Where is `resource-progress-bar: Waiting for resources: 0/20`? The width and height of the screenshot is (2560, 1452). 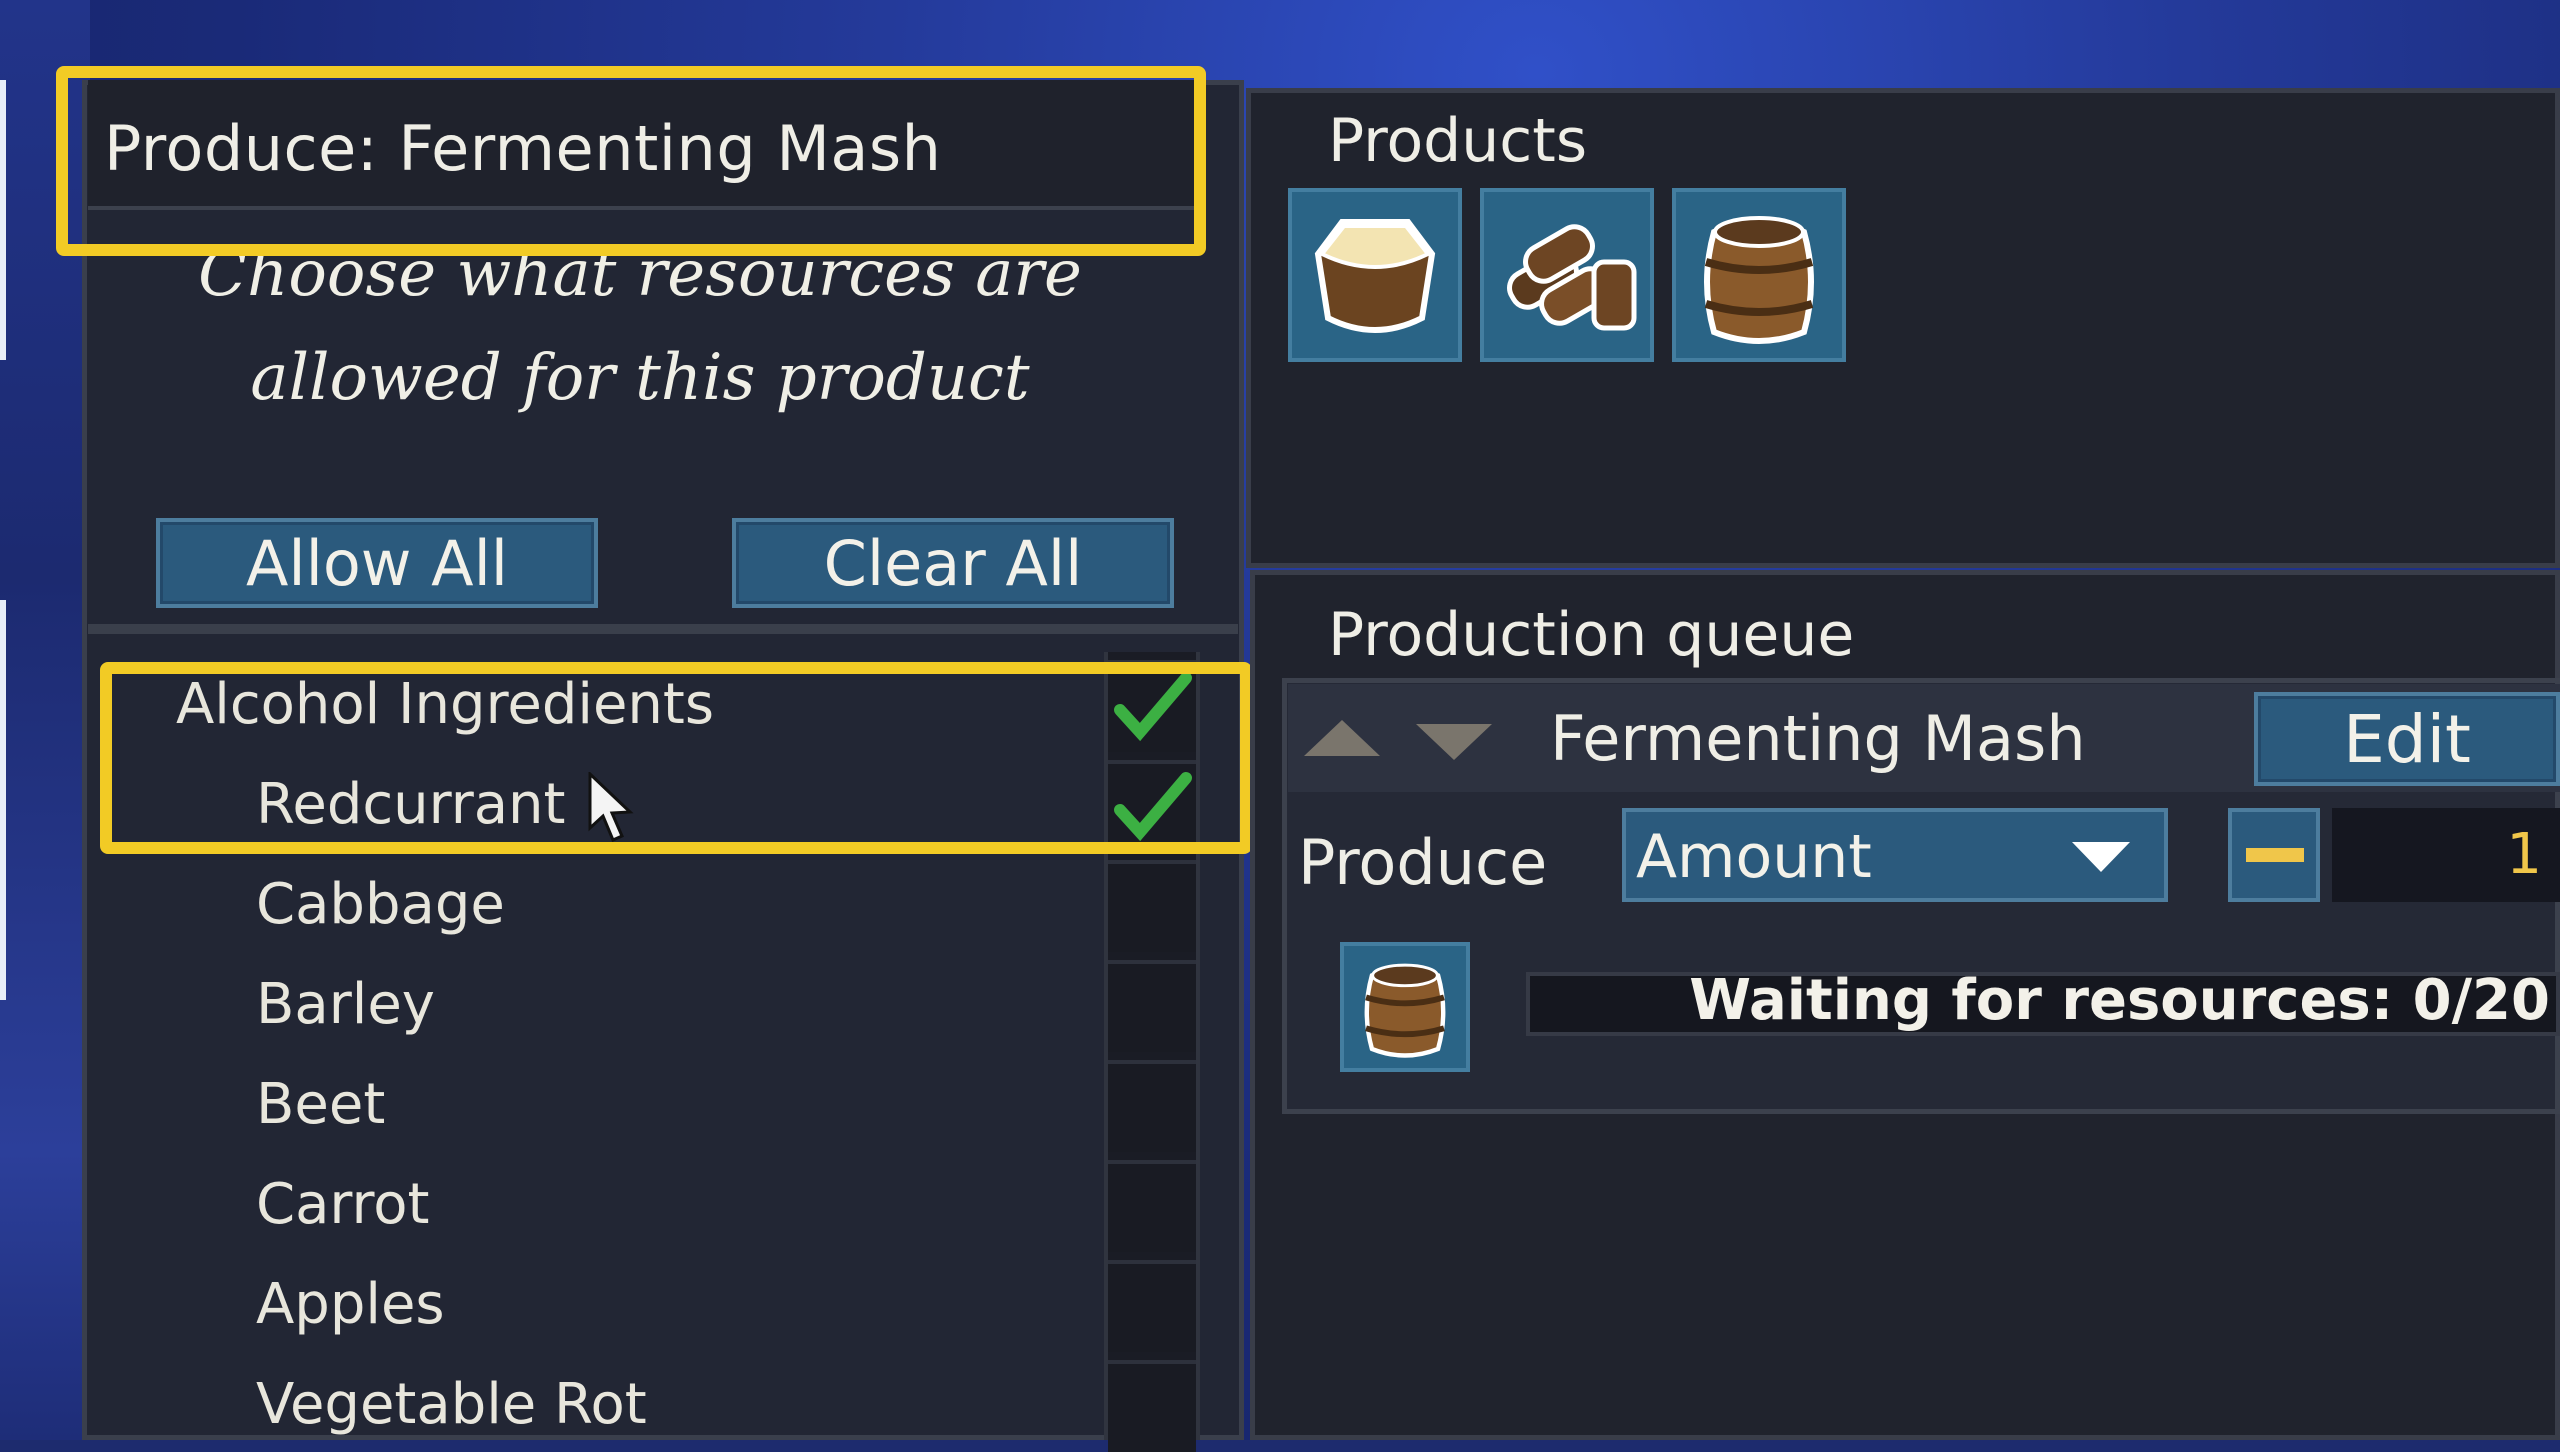
resource-progress-bar: Waiting for resources: 0/20 is located at coordinates (2043, 1002).